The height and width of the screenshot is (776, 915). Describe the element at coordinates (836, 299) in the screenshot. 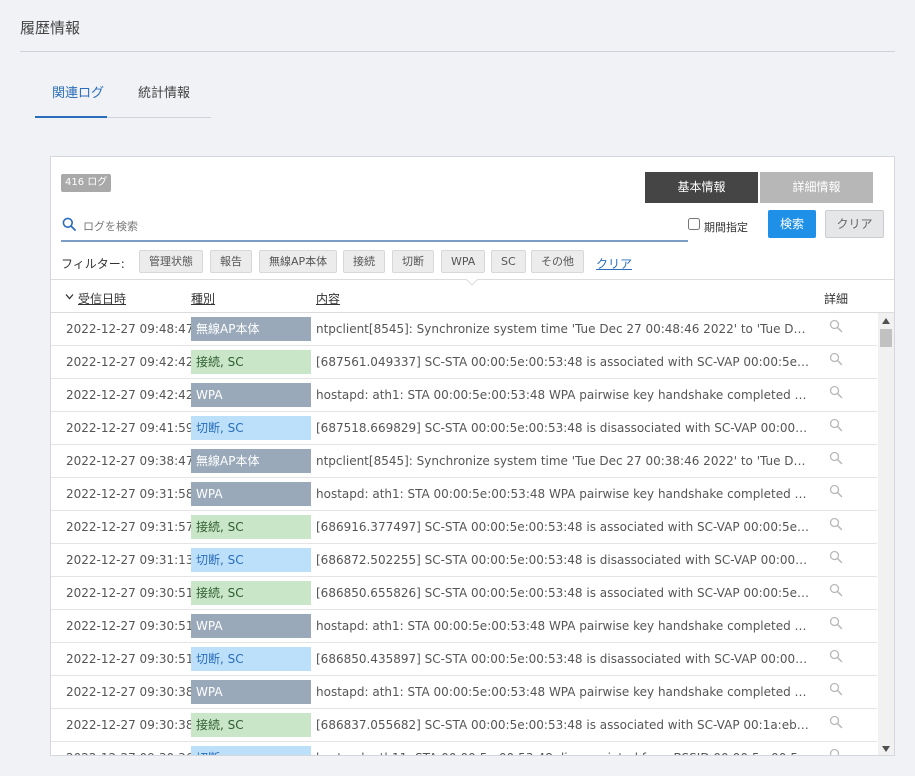

I see `column-header-detail: 詳細` at that location.